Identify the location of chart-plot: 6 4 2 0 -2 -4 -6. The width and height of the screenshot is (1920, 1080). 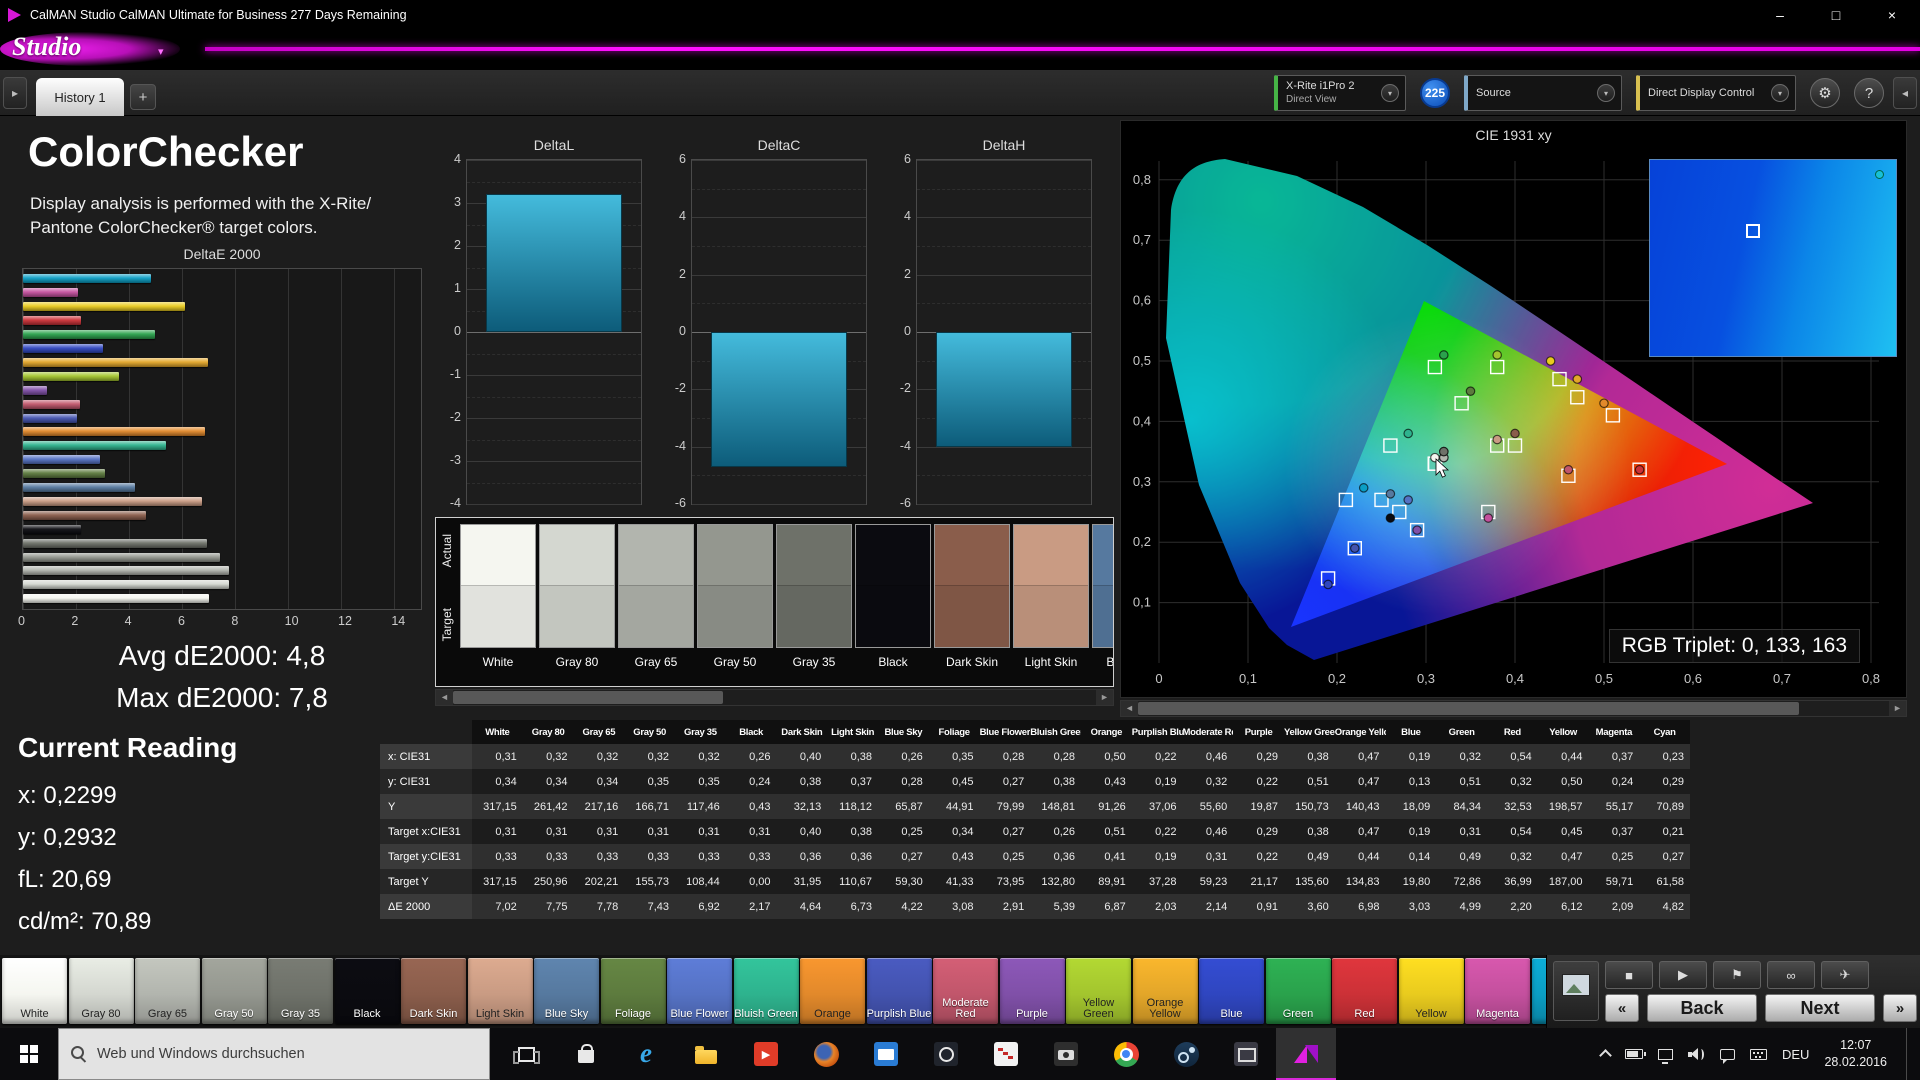
(996, 331).